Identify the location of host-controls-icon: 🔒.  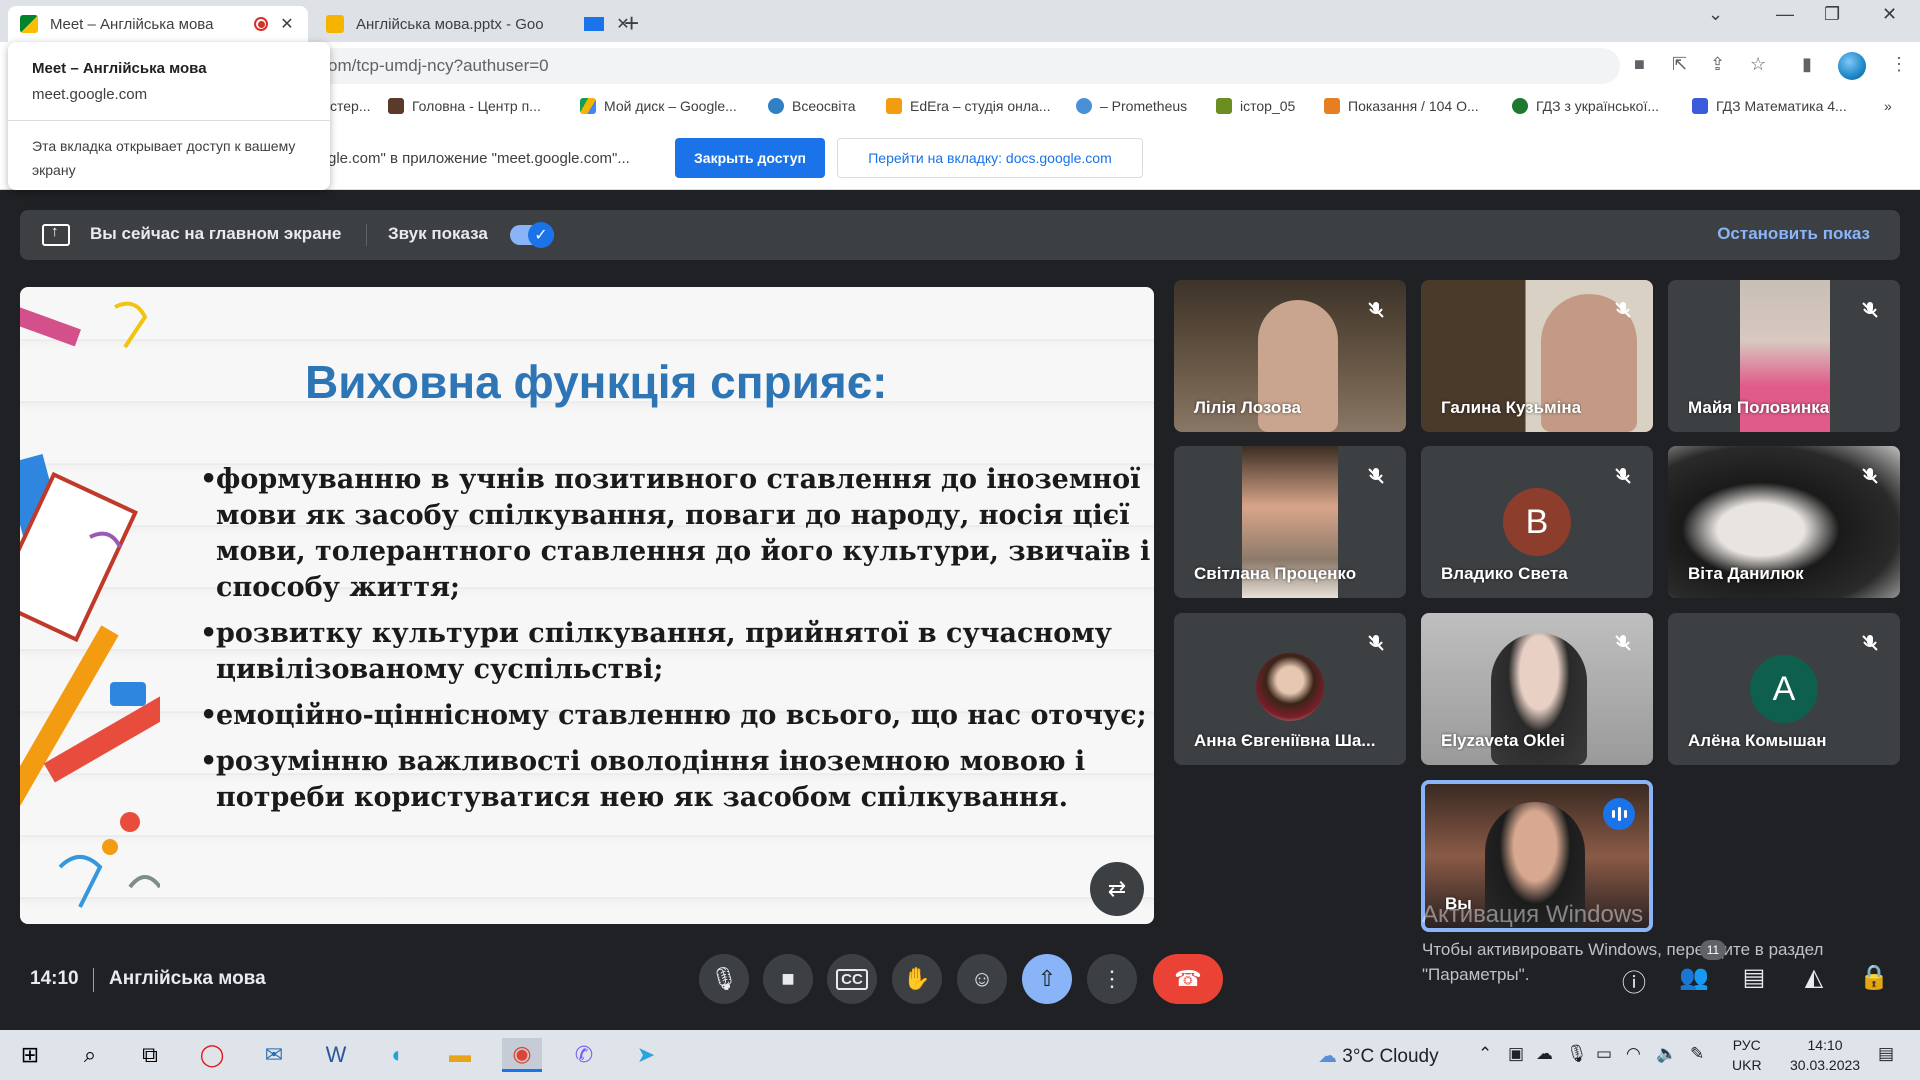
(1874, 977).